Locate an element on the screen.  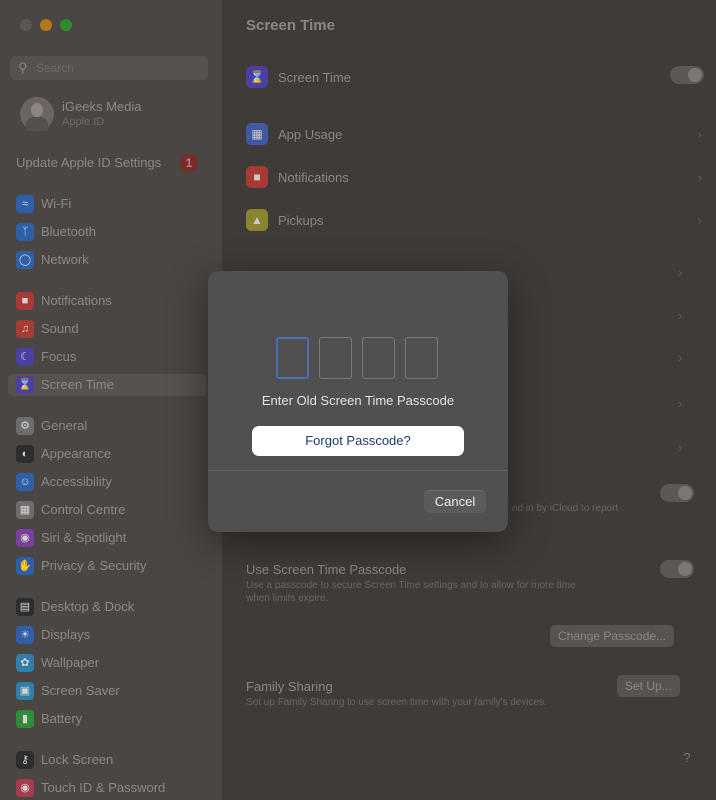
sidebar-item-siri-spotlight: ◉ Siri & Spotlight is located at coordinates (114, 538).